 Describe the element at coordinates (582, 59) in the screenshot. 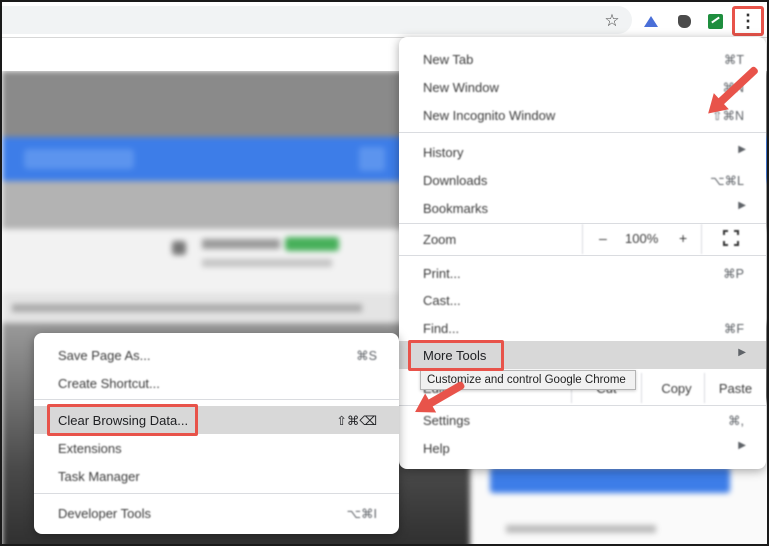

I see `menu-item-new-tab: New Tab ⌘T` at that location.